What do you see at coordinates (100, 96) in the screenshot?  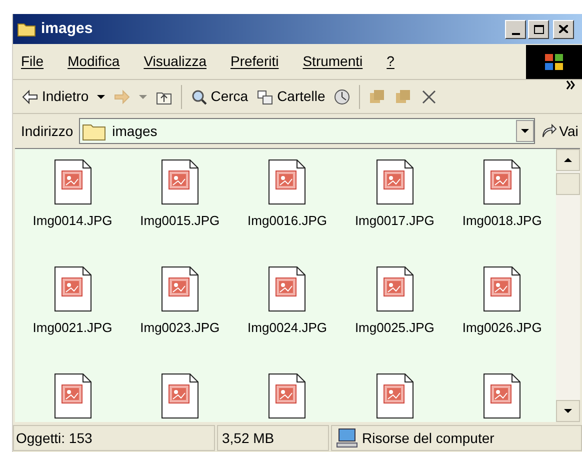 I see `dropdown-caret-icon` at bounding box center [100, 96].